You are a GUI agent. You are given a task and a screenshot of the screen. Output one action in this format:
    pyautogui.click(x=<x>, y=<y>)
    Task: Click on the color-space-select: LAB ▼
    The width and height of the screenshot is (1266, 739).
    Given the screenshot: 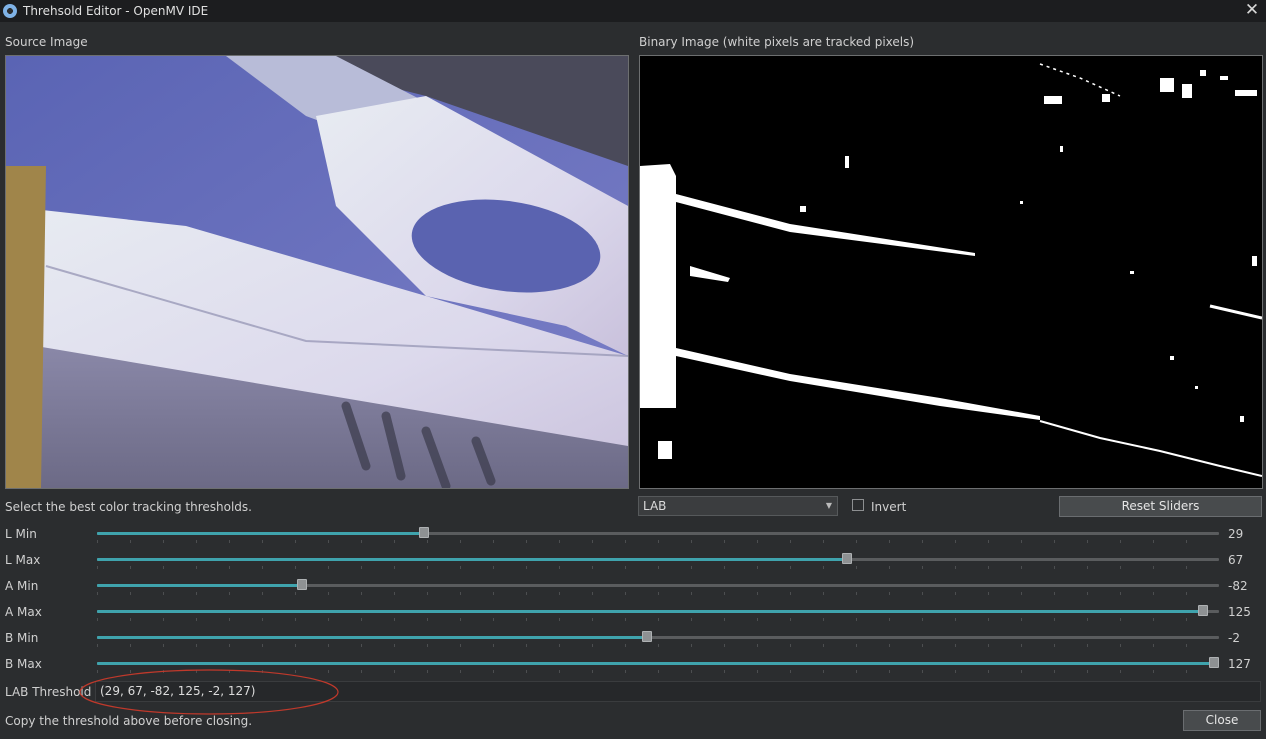 What is the action you would take?
    pyautogui.click(x=738, y=506)
    